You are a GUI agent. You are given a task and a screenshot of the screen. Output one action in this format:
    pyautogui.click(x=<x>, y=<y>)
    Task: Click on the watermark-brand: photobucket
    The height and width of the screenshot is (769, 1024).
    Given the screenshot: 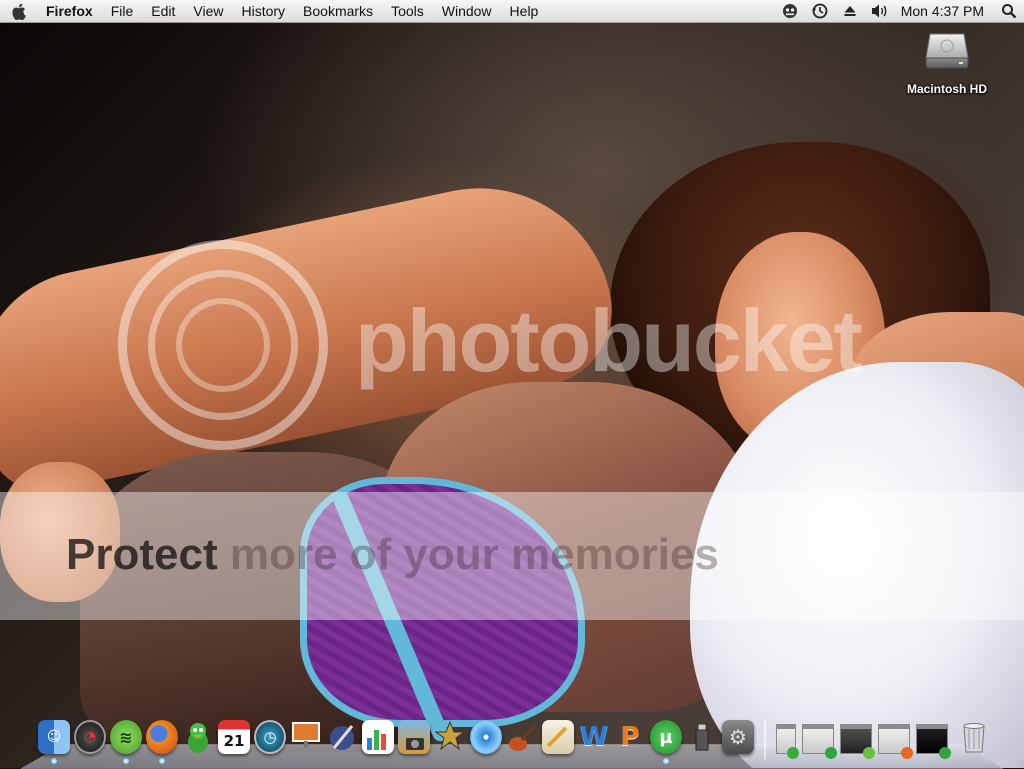 What is the action you would take?
    pyautogui.click(x=609, y=340)
    